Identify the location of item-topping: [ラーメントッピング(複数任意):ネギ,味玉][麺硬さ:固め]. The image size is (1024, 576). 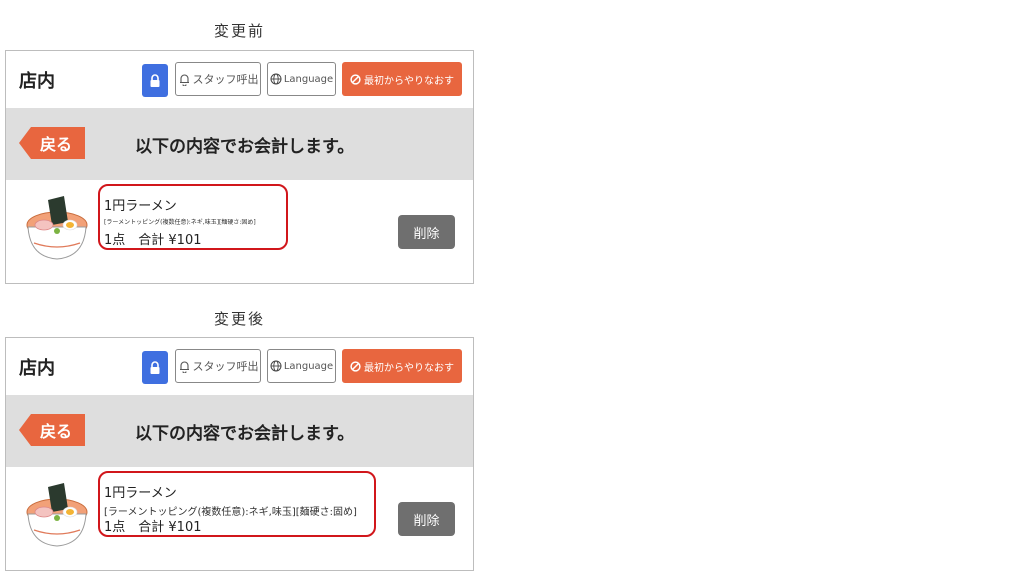
(180, 222).